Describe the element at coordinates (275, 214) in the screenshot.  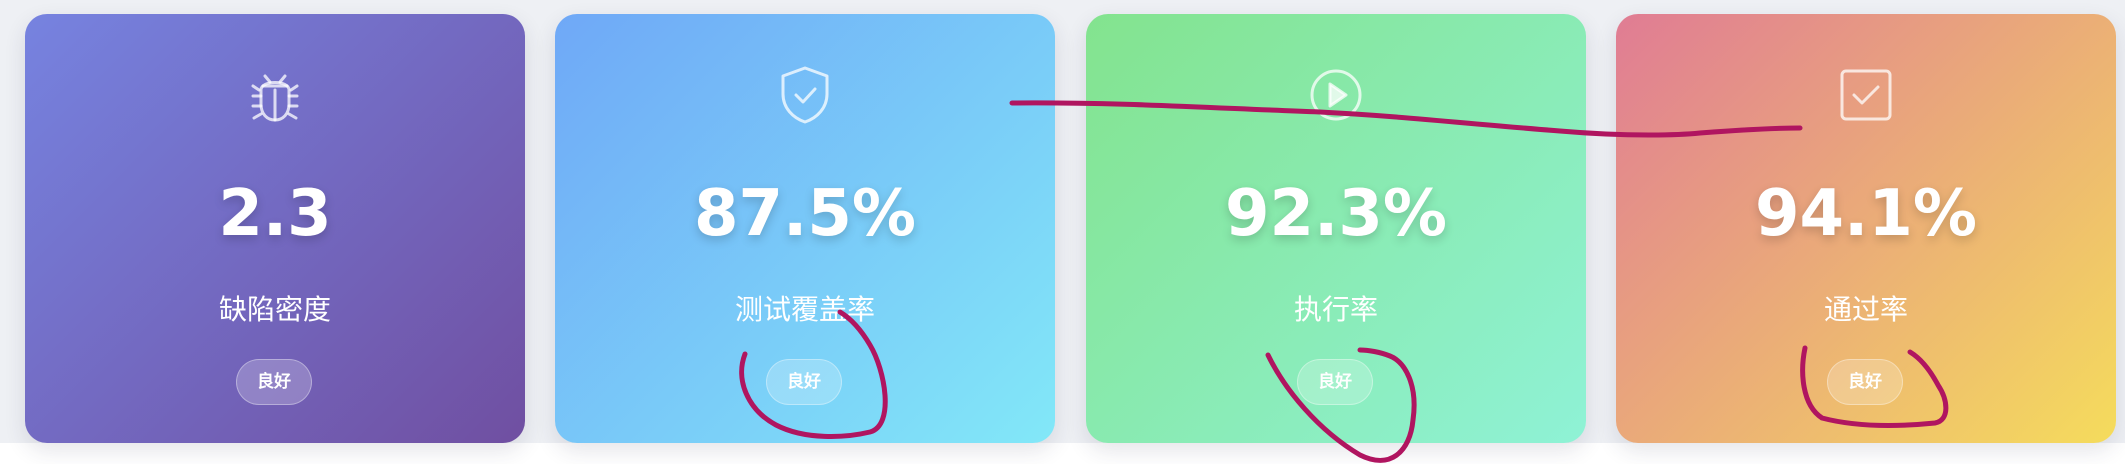
I see `metric-value: 2.3` at that location.